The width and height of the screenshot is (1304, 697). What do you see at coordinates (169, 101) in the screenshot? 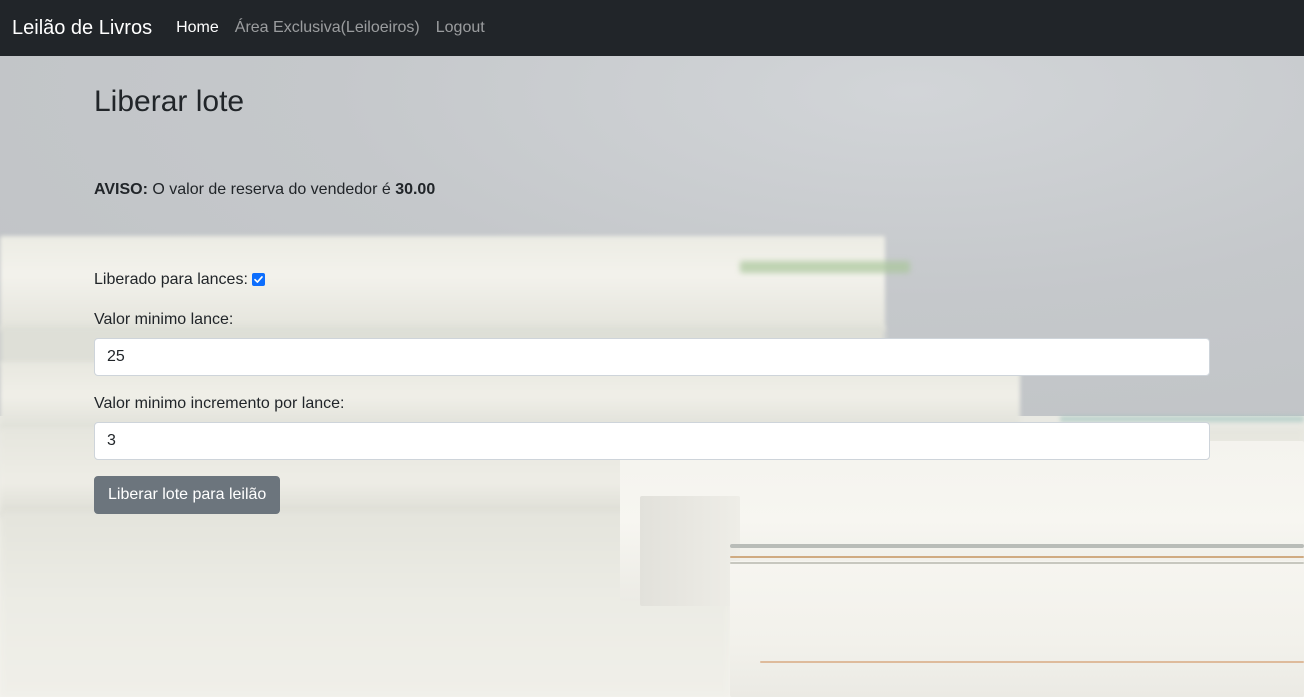
I see `page-title: Liberar lote` at bounding box center [169, 101].